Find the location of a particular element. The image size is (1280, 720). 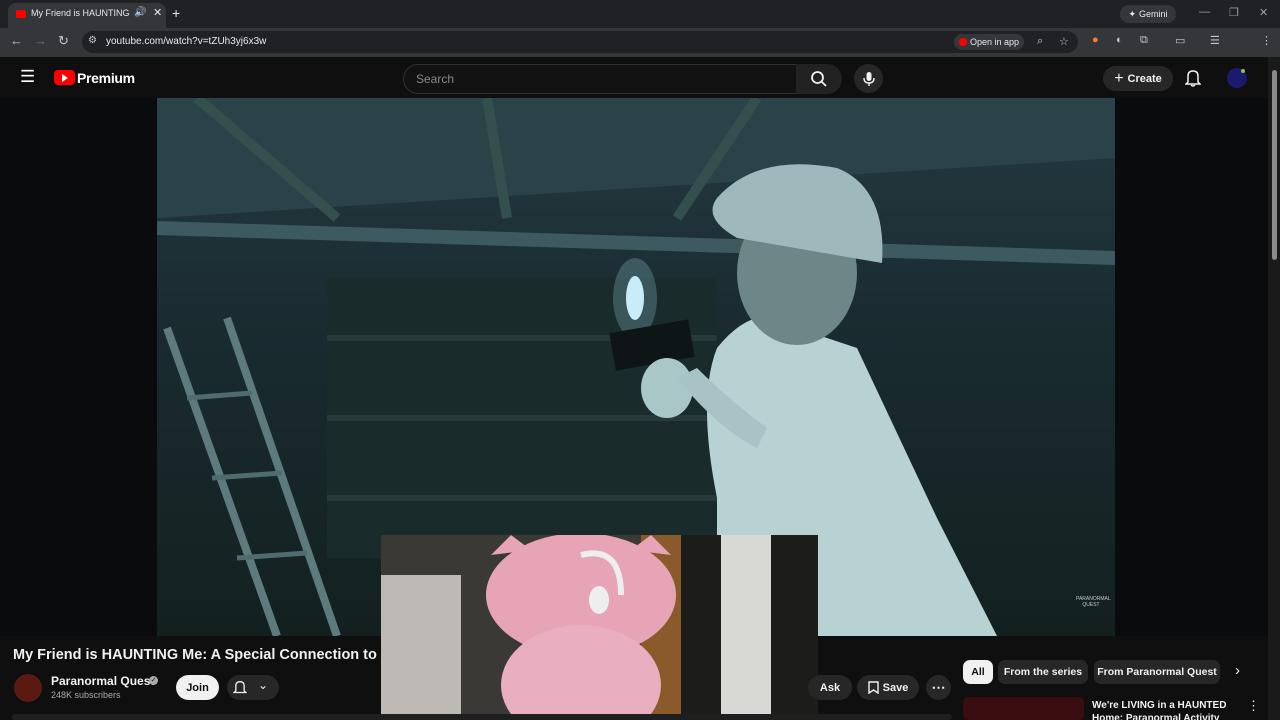

more-actions-button: ⋯ is located at coordinates (938, 687).